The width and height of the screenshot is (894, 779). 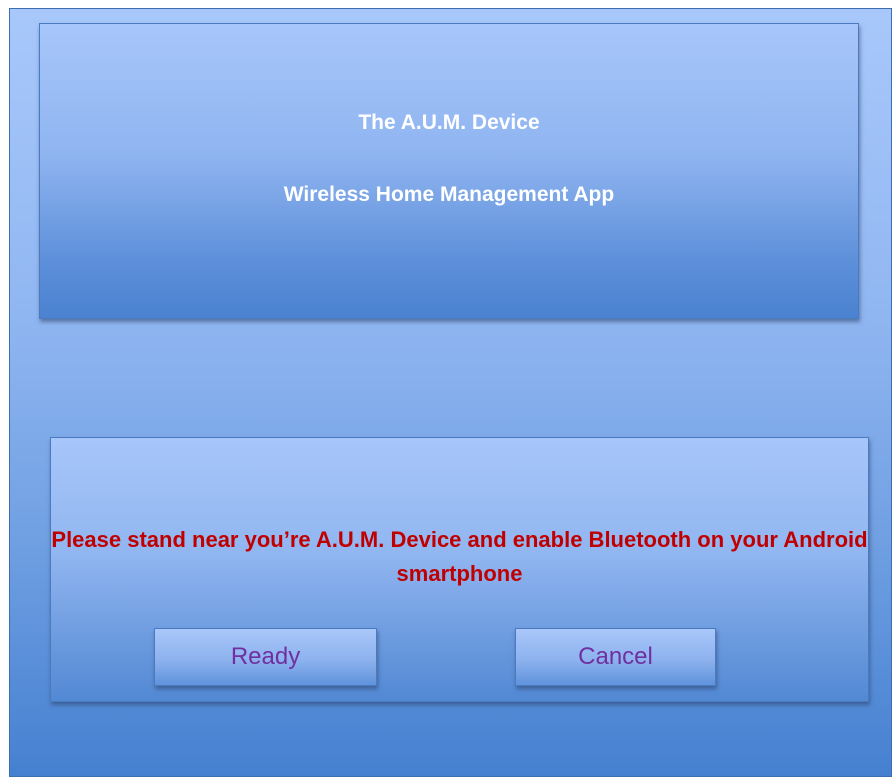 I want to click on app-subtitle: Wireless Home Management App, so click(x=449, y=194).